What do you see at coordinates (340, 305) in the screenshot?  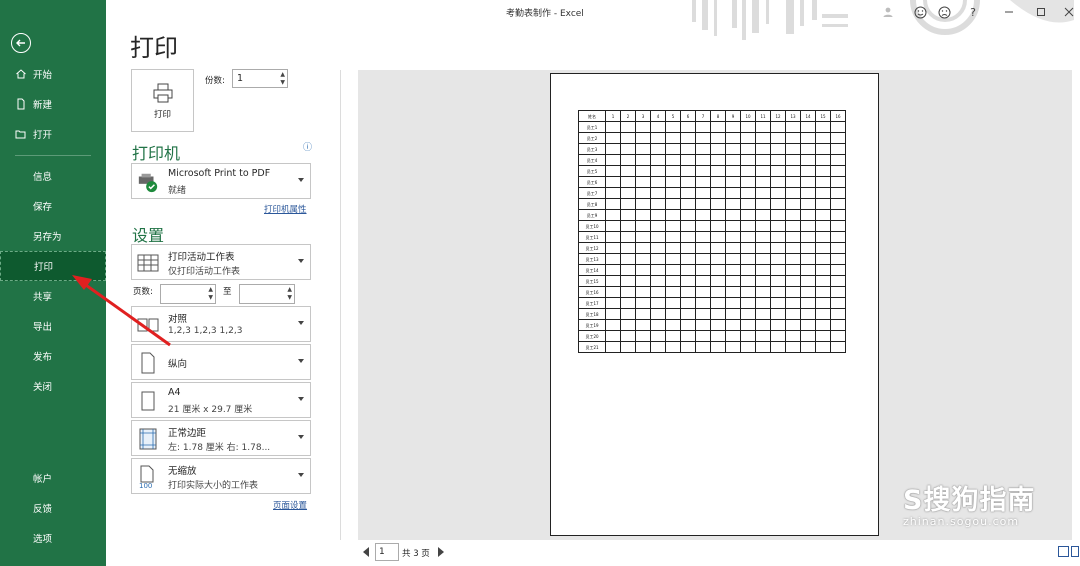 I see `panel-divider` at bounding box center [340, 305].